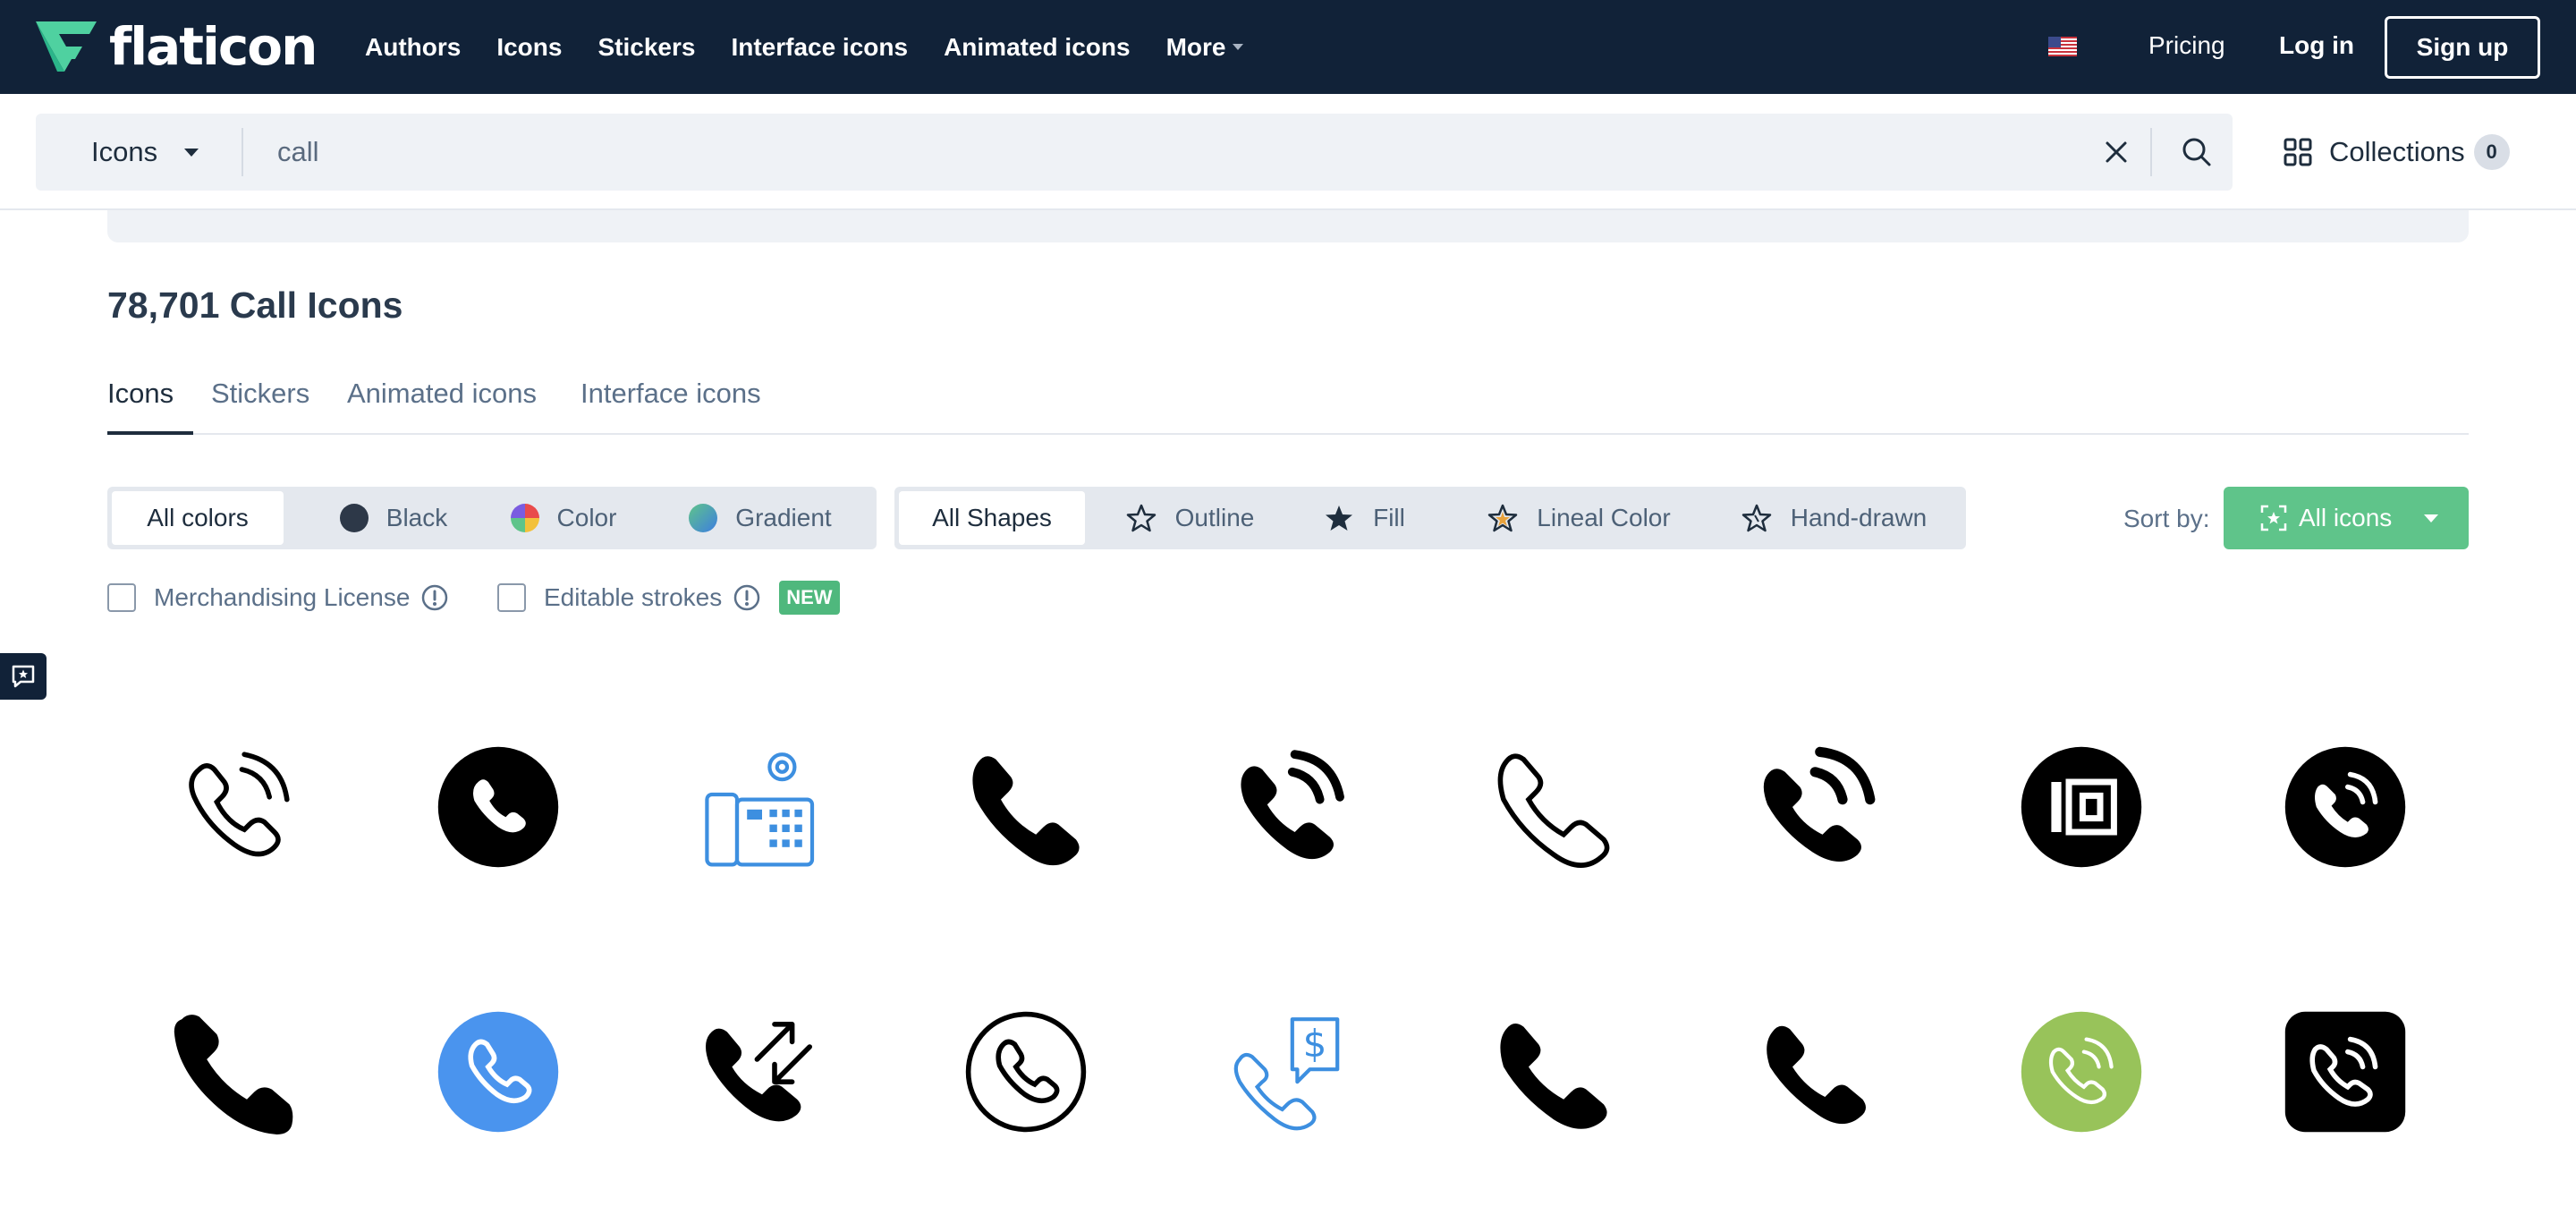 The image size is (2576, 1215). What do you see at coordinates (586, 518) in the screenshot?
I see `filter-label: Color` at bounding box center [586, 518].